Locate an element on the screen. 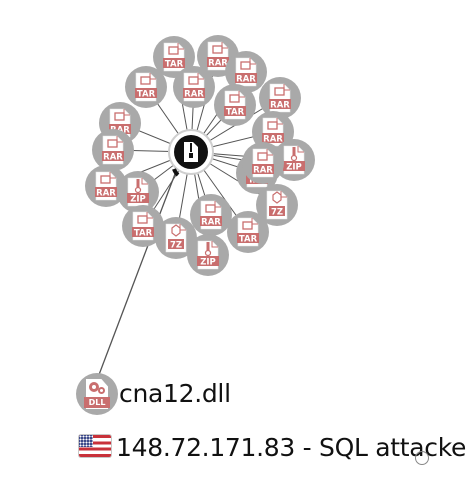 The height and width of the screenshot is (479, 467). center-node is located at coordinates (191, 153).